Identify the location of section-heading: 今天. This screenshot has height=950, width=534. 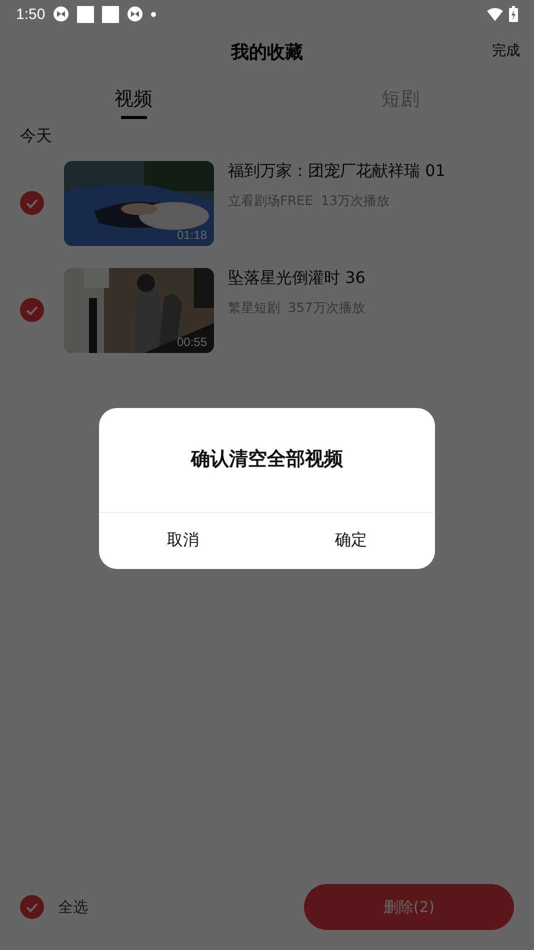
(36, 136).